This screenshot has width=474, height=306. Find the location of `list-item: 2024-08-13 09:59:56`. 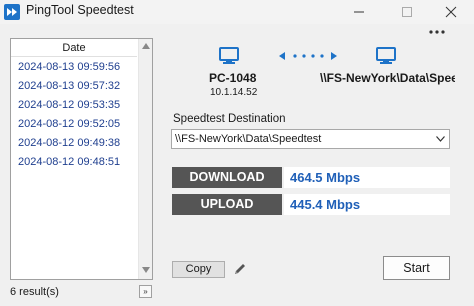

list-item: 2024-08-13 09:59:56 is located at coordinates (74, 67).